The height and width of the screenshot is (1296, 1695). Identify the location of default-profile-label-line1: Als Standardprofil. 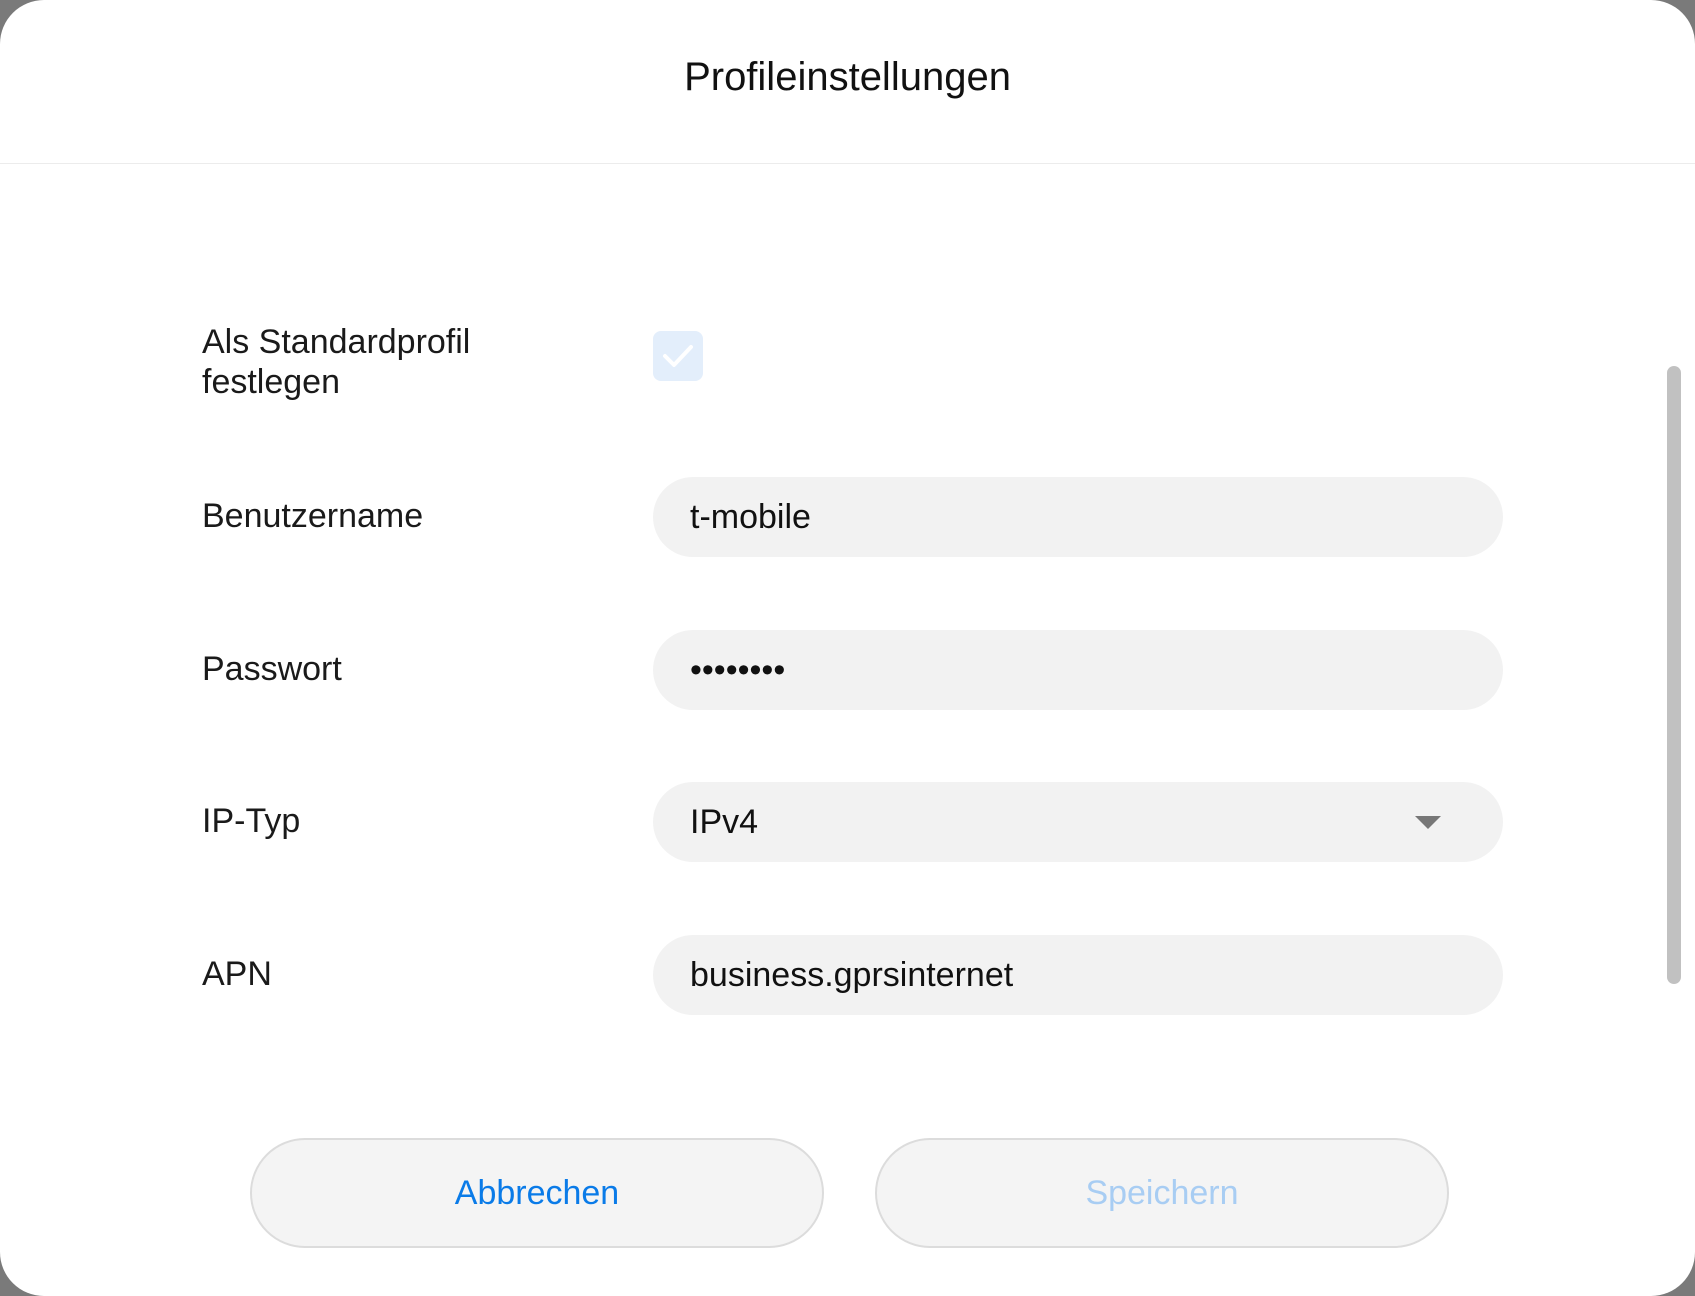
(336, 342).